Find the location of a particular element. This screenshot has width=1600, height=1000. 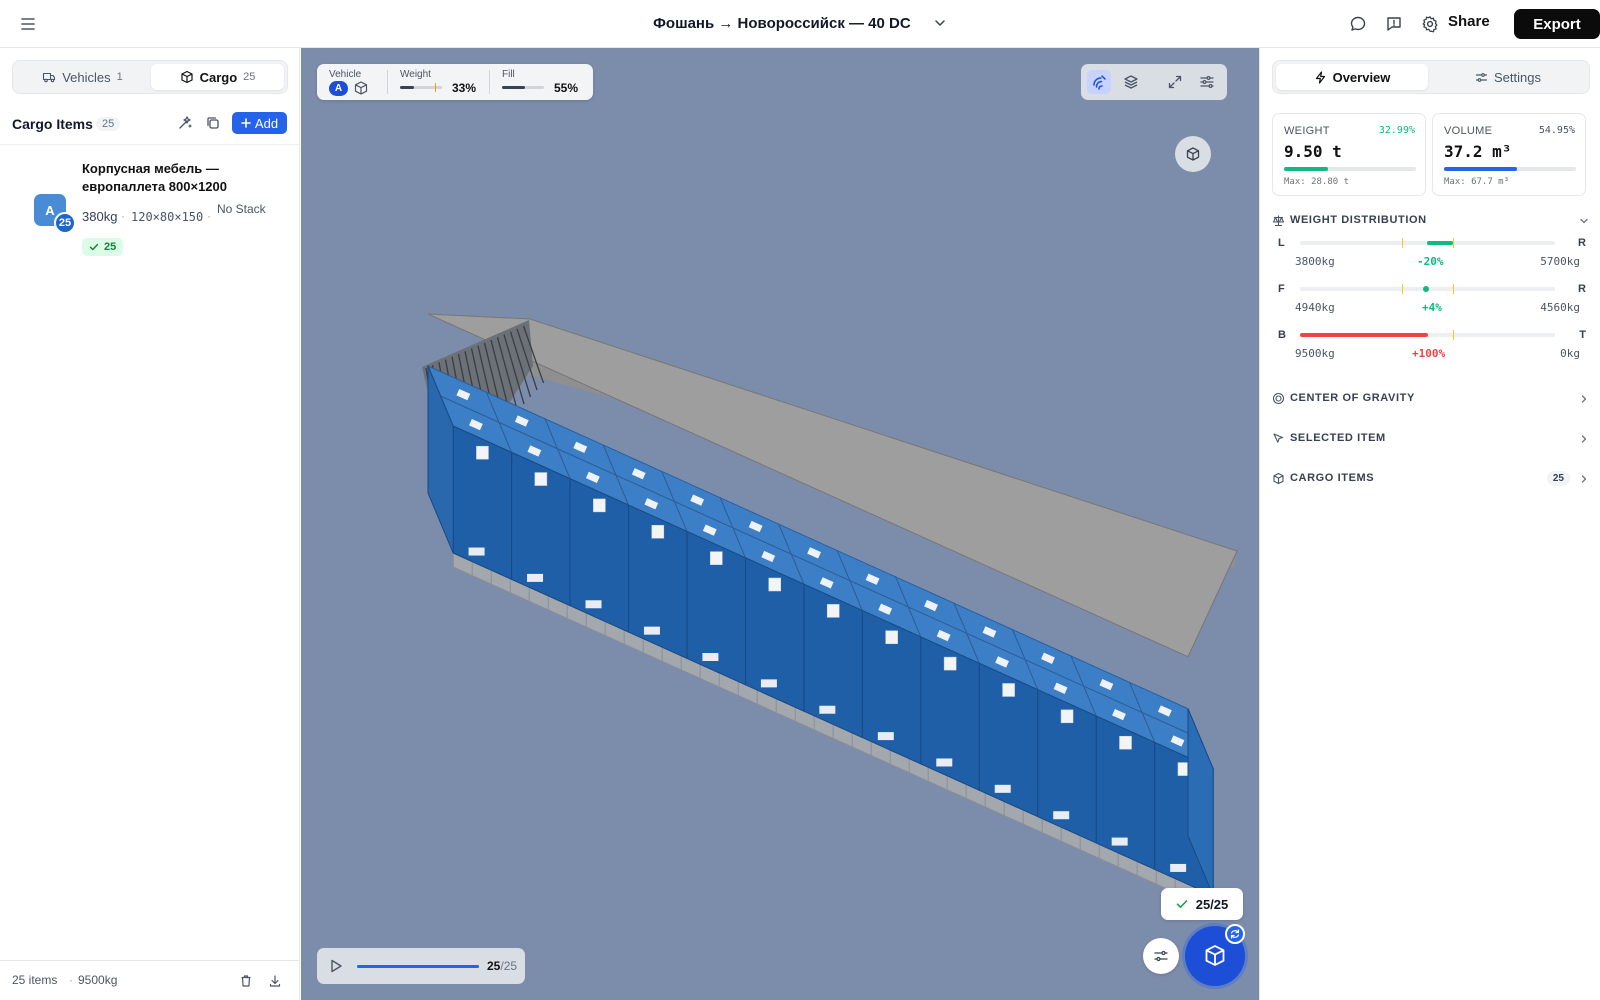

balance-left-value: 9500kg is located at coordinates (1315, 353).